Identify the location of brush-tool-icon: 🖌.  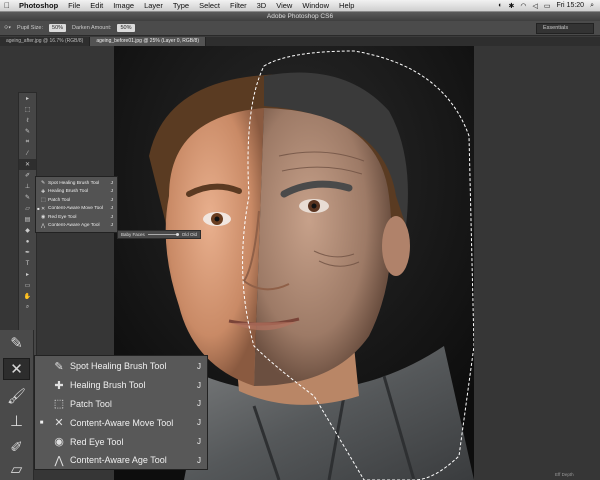
(16, 396).